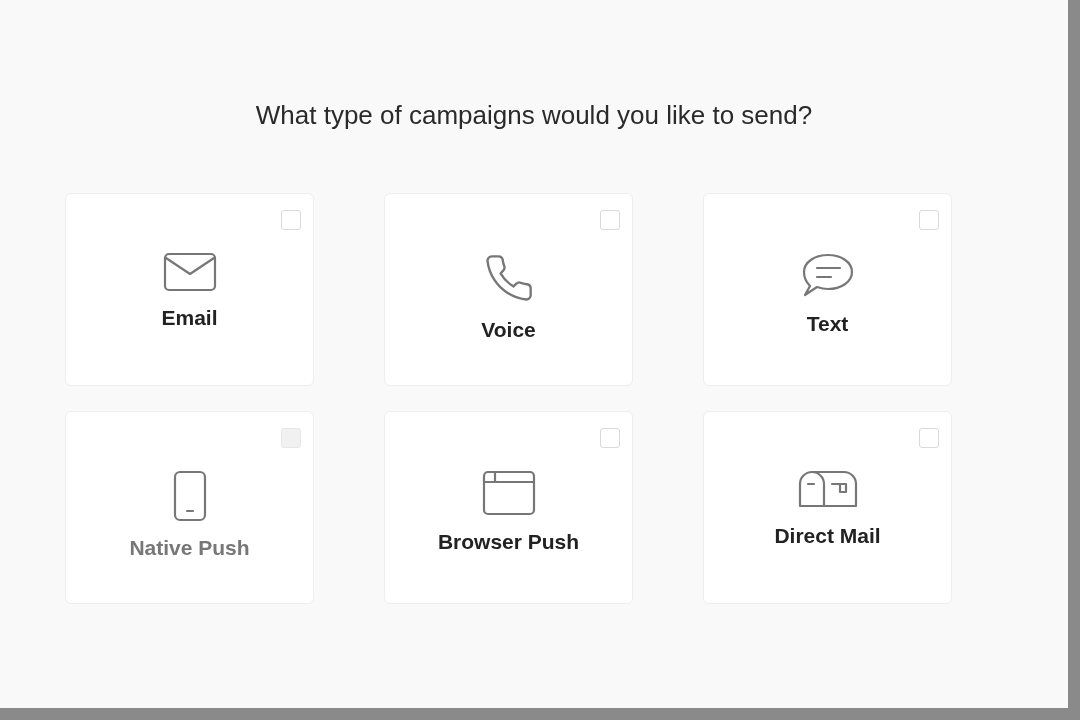  Describe the element at coordinates (508, 330) in the screenshot. I see `card-label: Voice` at that location.